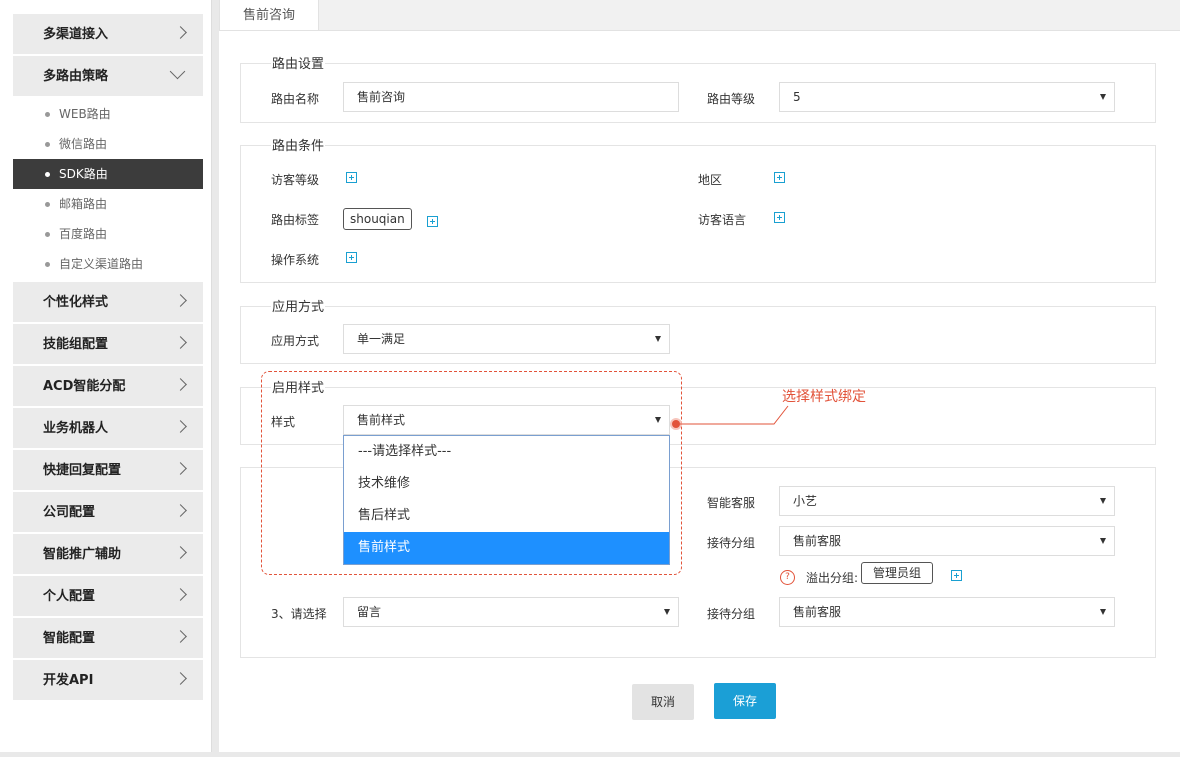 The image size is (1180, 757). Describe the element at coordinates (947, 501) in the screenshot. I see `smart-service-select: 小艺` at that location.